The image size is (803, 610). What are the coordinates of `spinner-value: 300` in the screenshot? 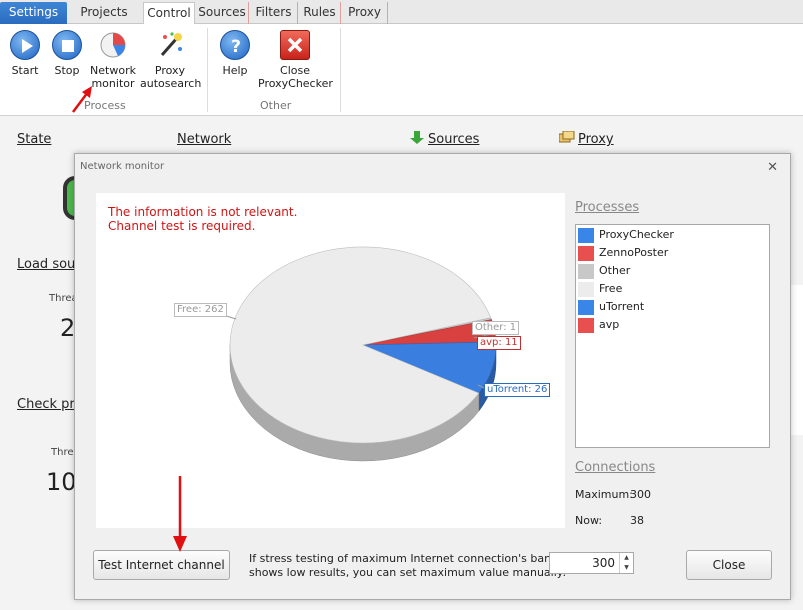 It's located at (603, 563).